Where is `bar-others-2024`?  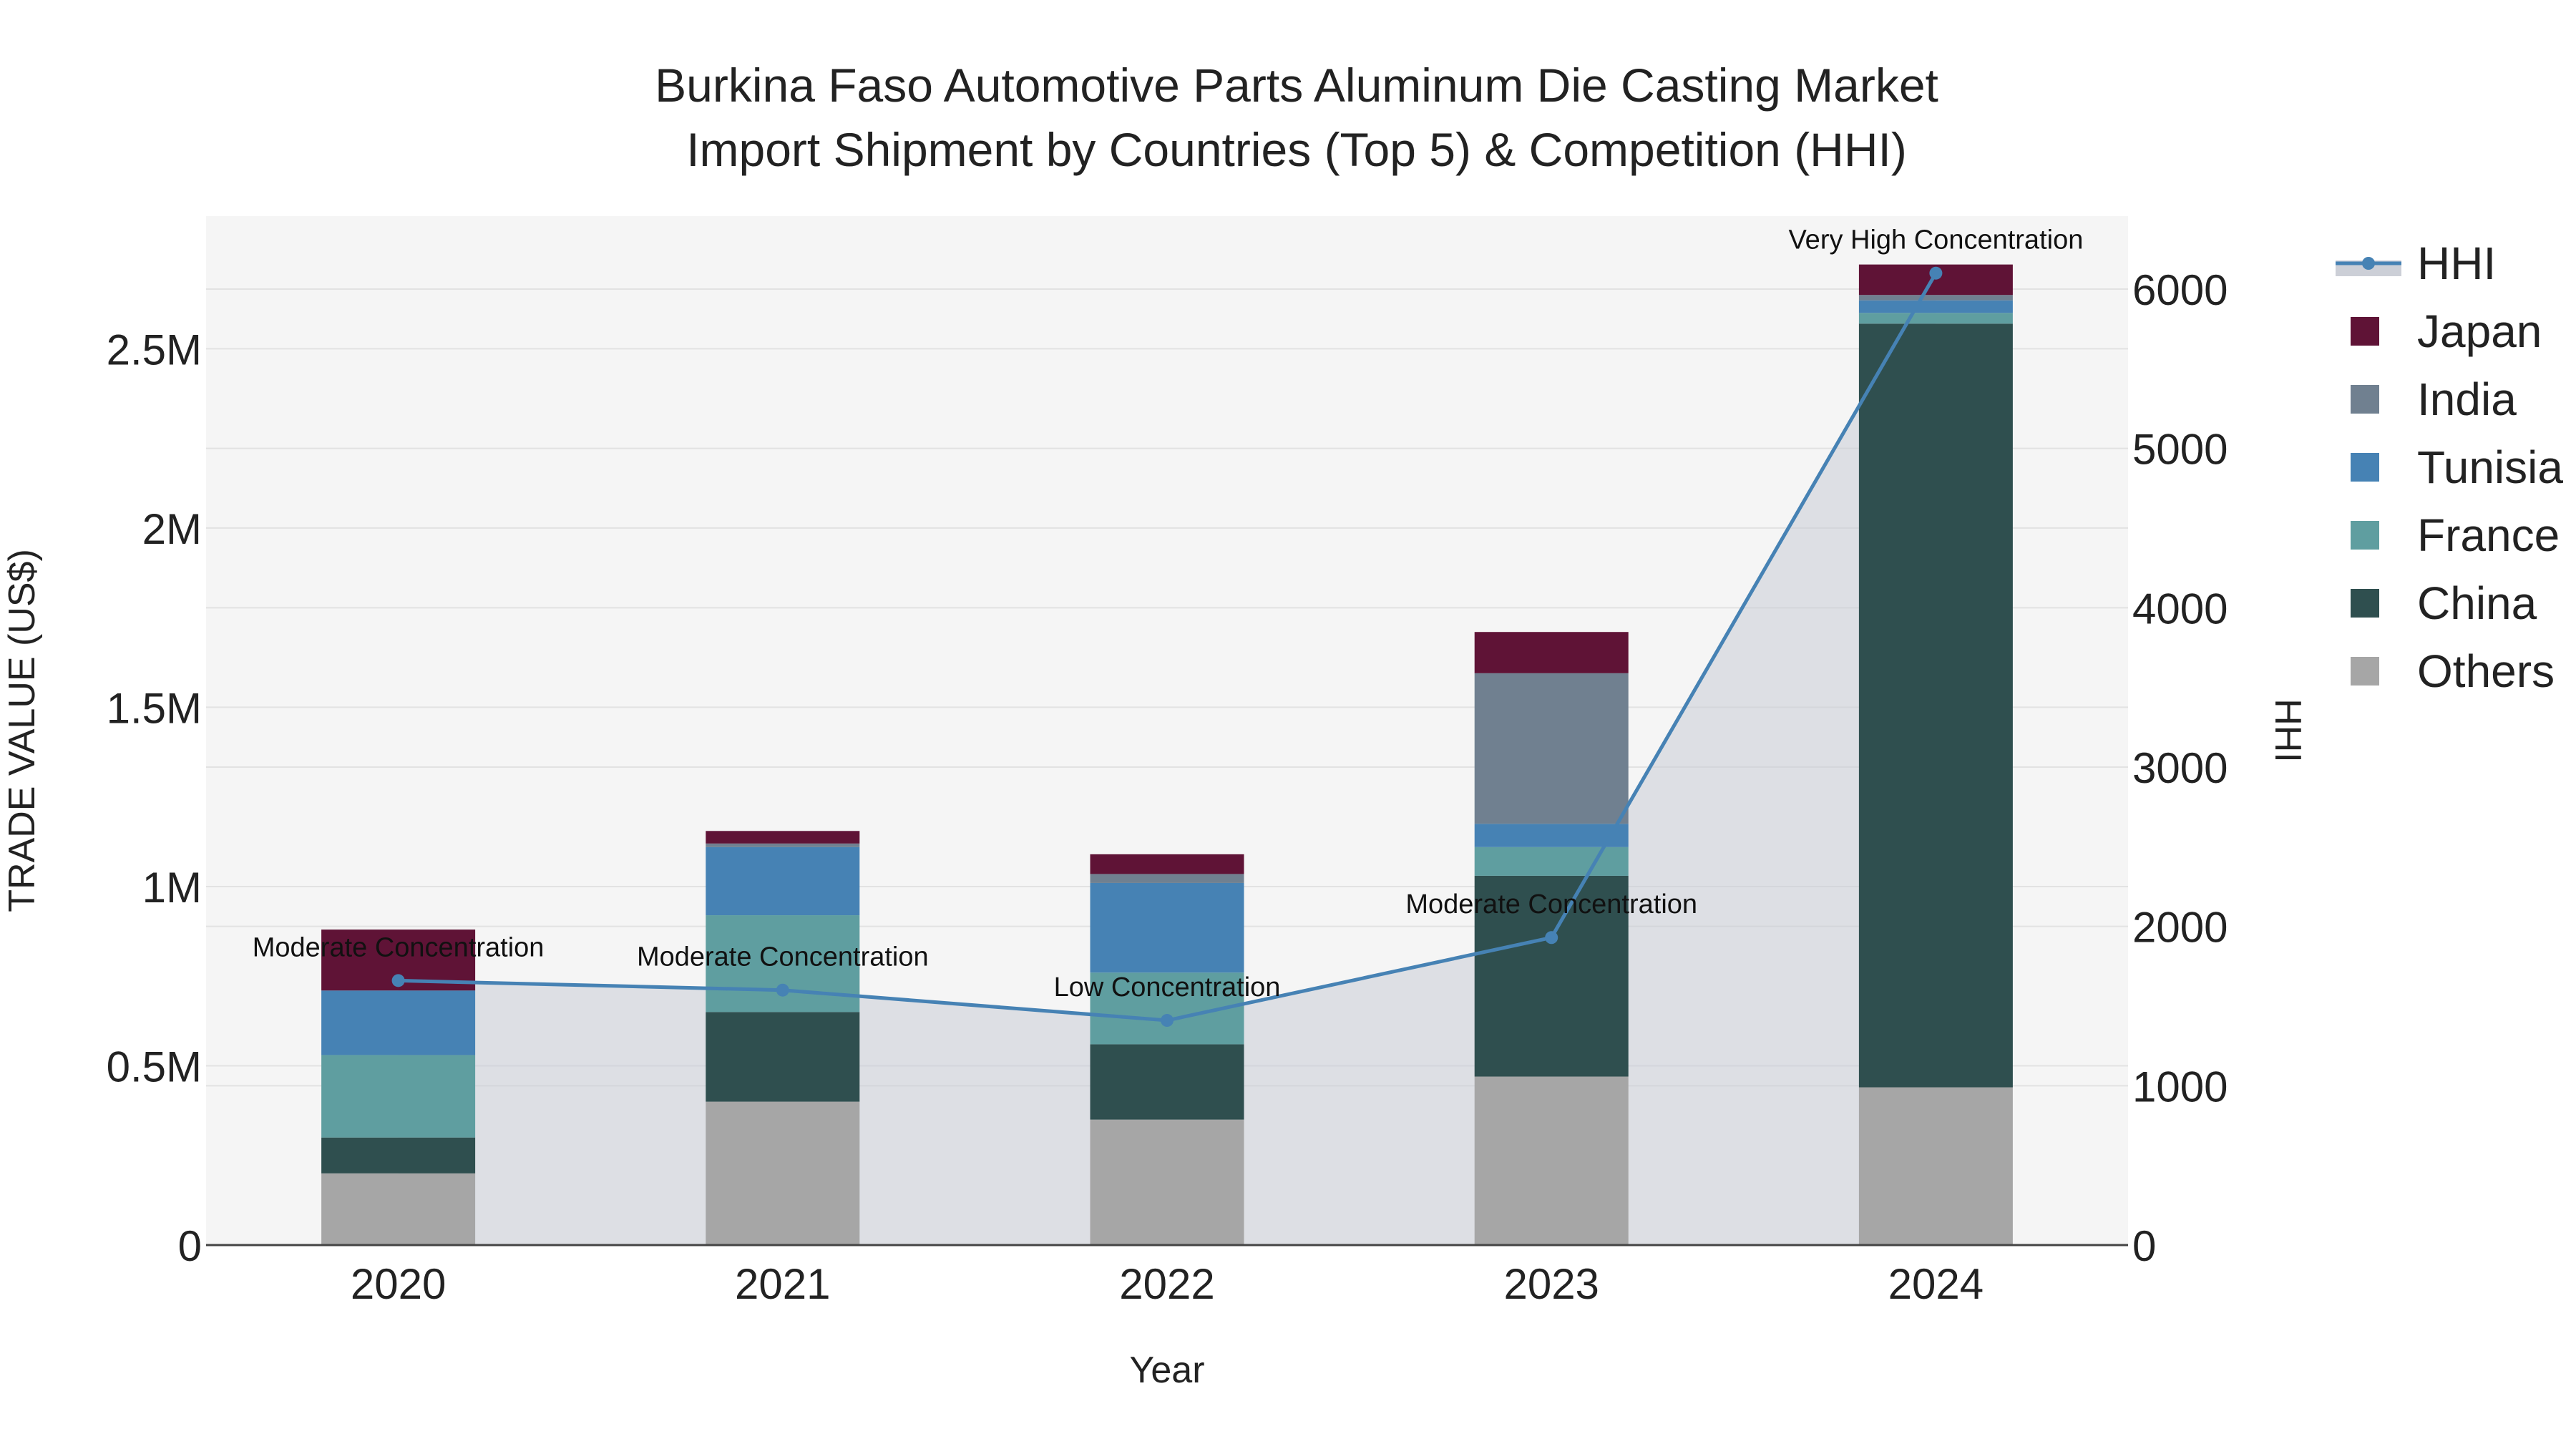
bar-others-2024 is located at coordinates (1936, 1166).